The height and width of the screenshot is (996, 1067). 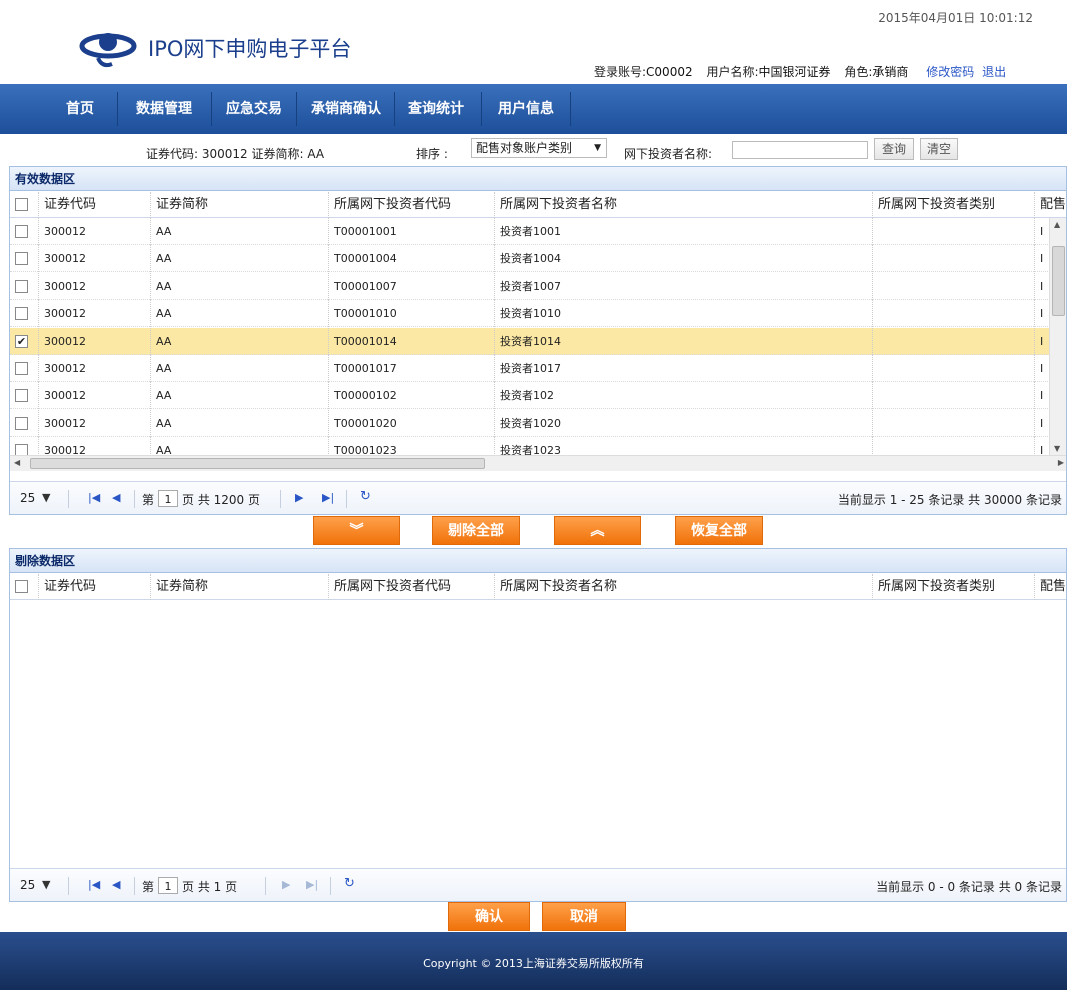 I want to click on cancel-button: 取消, so click(x=584, y=916).